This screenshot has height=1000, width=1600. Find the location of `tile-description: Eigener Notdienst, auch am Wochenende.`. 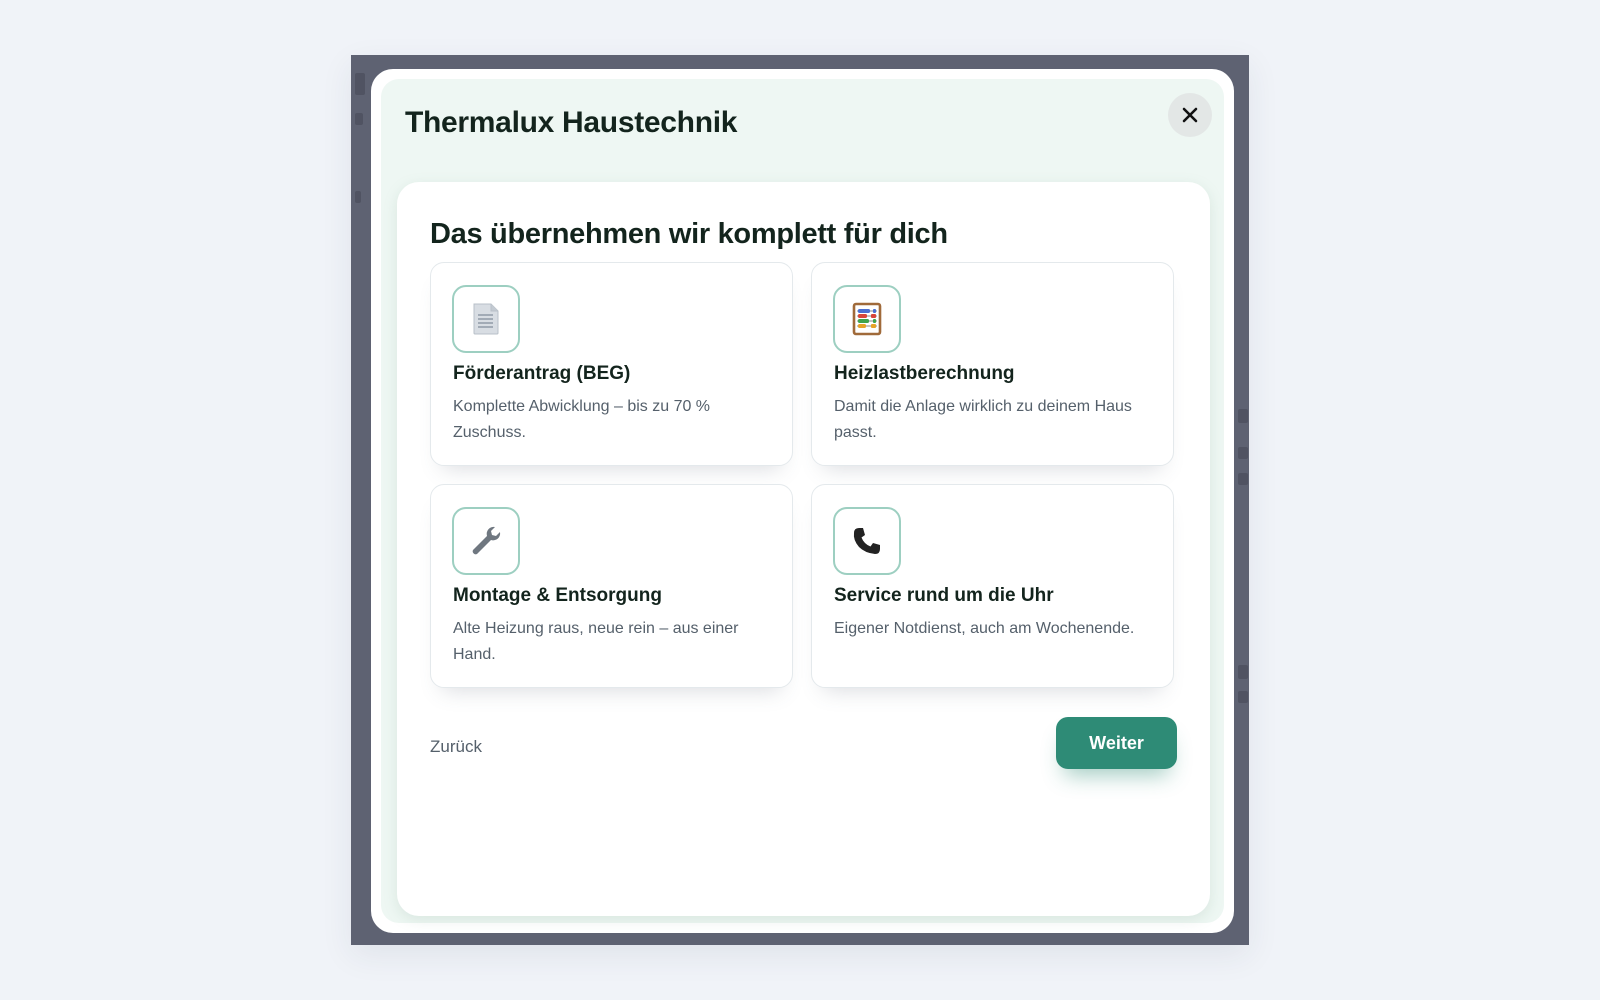

tile-description: Eigener Notdienst, auch am Wochenende. is located at coordinates (984, 628).